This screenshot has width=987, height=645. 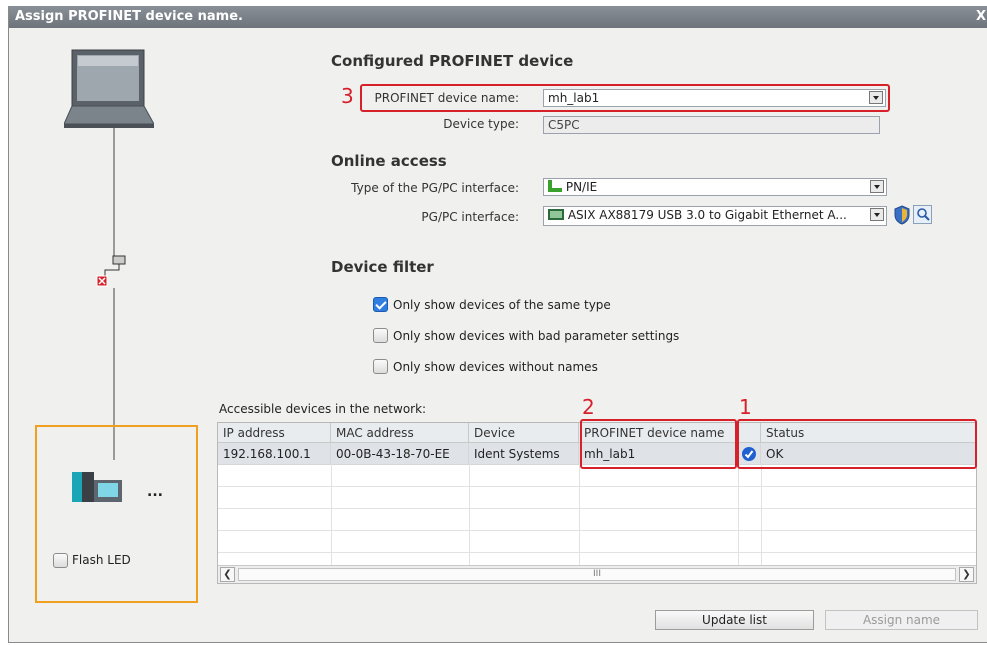 I want to click on filter-no-names-label: Only show devices without names, so click(x=495, y=367).